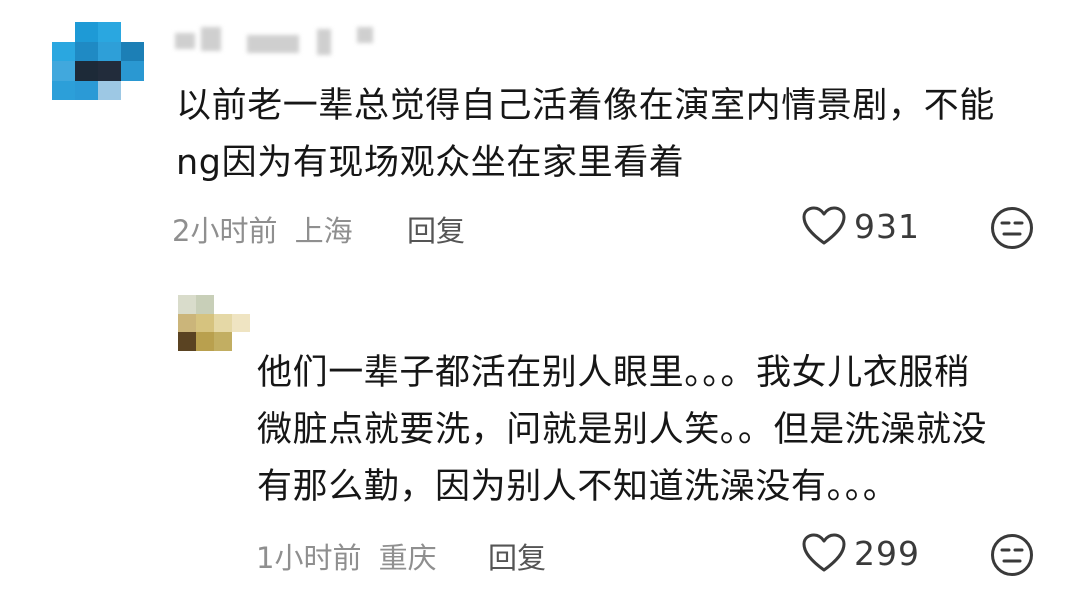 Image resolution: width=1080 pixels, height=599 pixels. I want to click on username-blurred, so click(285, 41).